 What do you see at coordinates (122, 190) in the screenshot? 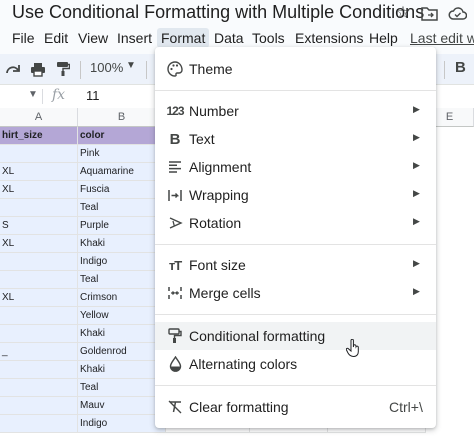
I see `cell-color: Fuscia` at bounding box center [122, 190].